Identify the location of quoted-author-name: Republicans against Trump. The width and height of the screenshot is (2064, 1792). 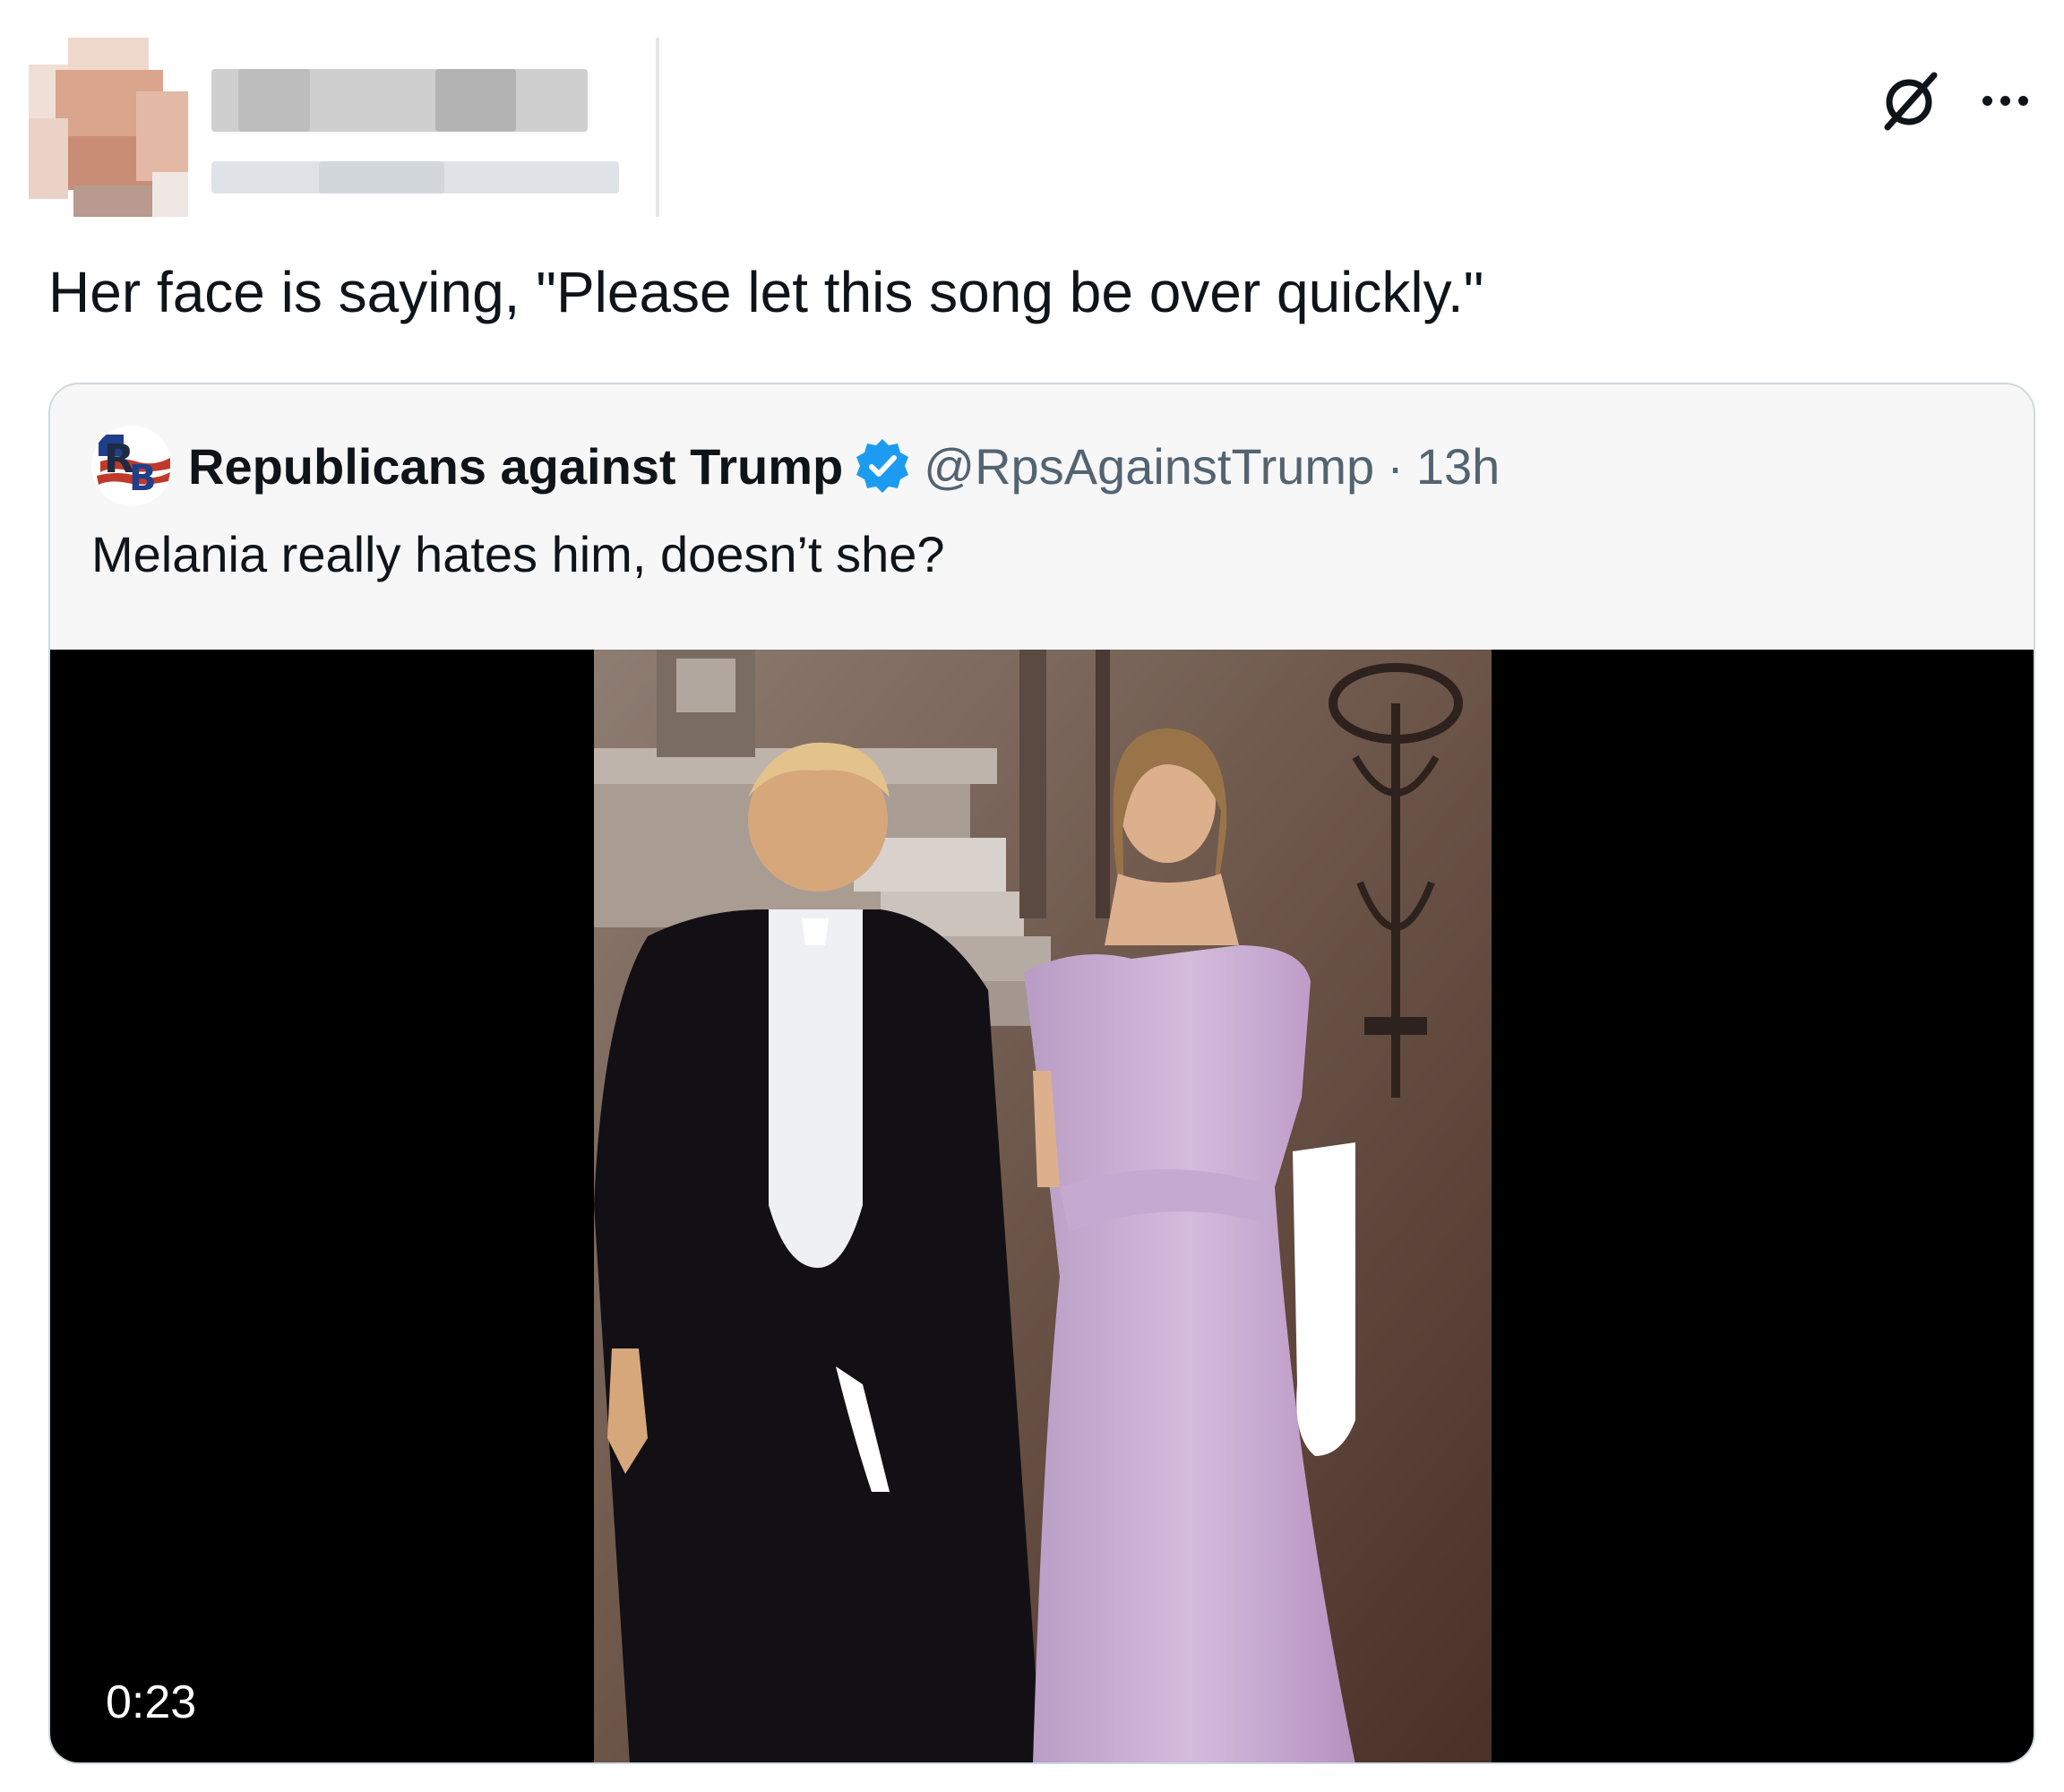
(515, 466).